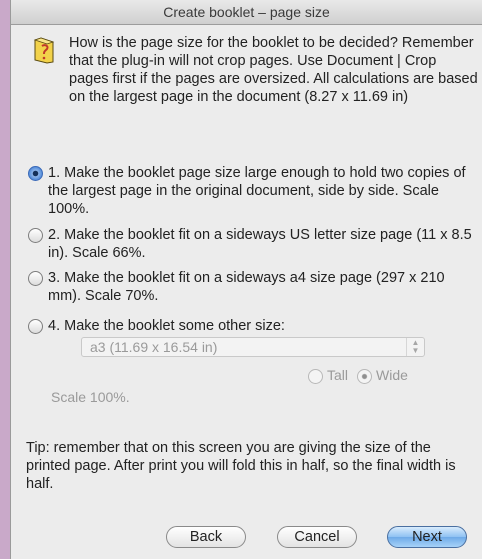  Describe the element at coordinates (315, 376) in the screenshot. I see `tall-radio` at that location.